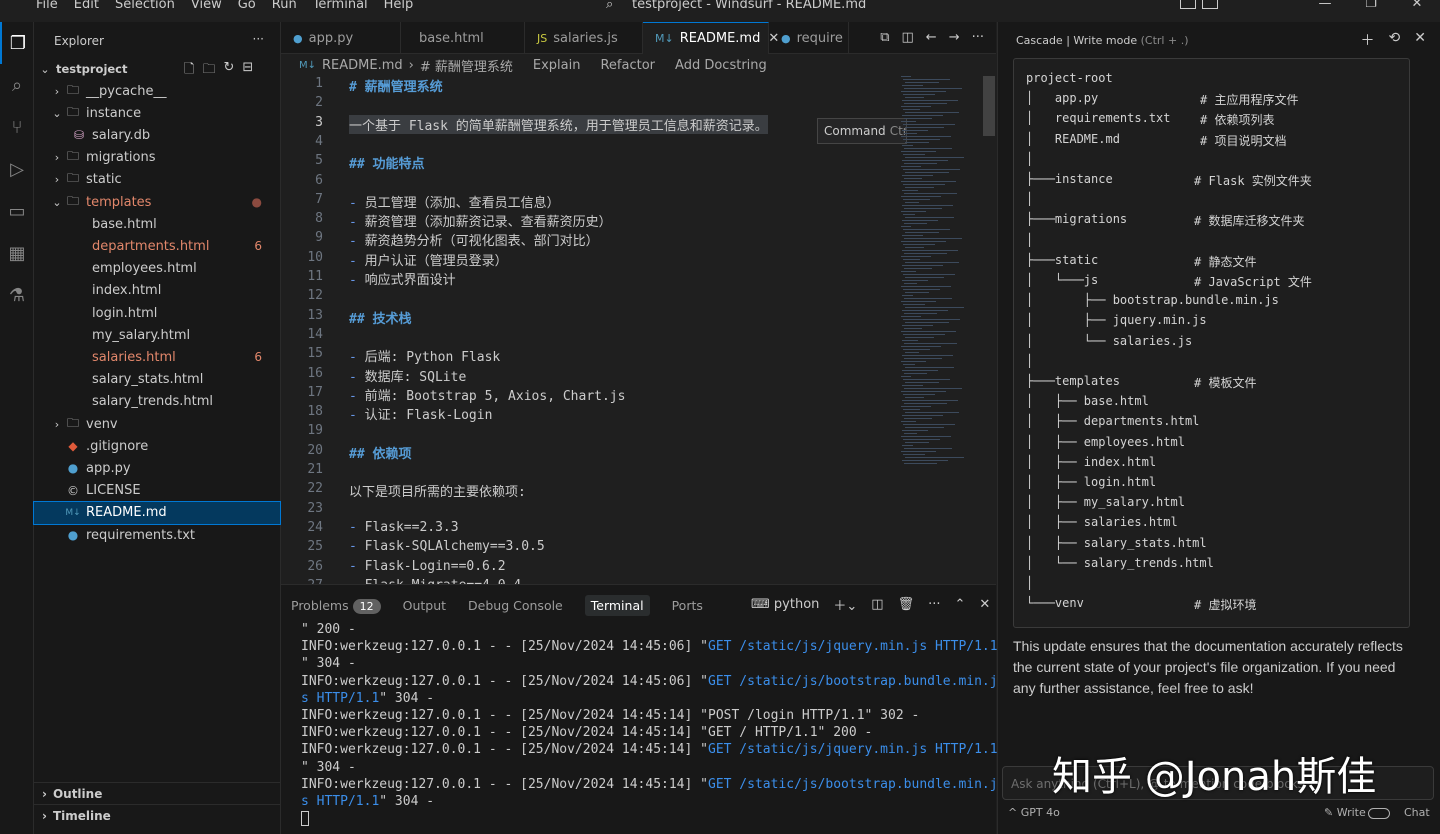 The height and width of the screenshot is (834, 1440). I want to click on explorer-icon: ❐, so click(17, 43).